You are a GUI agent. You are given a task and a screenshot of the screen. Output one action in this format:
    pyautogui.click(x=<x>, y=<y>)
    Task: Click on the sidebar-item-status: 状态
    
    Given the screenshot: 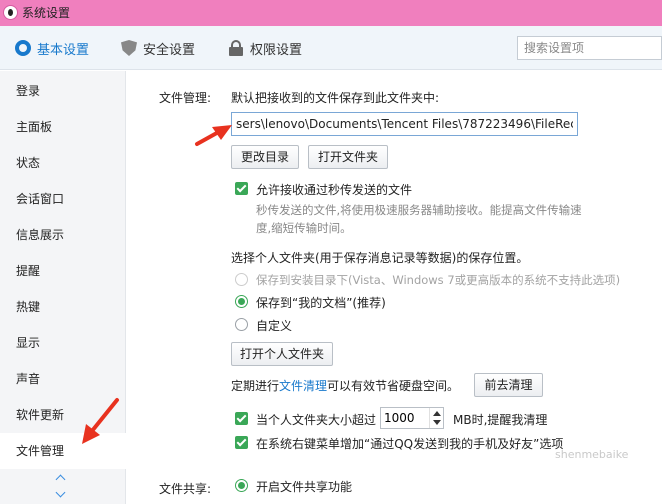 What is the action you would take?
    pyautogui.click(x=63, y=163)
    